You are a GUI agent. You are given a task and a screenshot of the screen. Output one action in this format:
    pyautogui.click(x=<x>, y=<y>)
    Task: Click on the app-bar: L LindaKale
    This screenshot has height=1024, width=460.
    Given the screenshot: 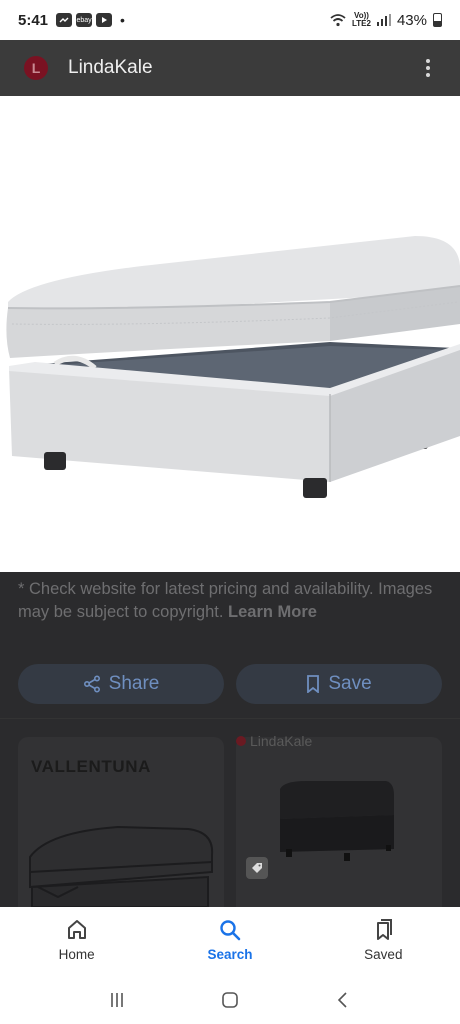 What is the action you would take?
    pyautogui.click(x=230, y=68)
    